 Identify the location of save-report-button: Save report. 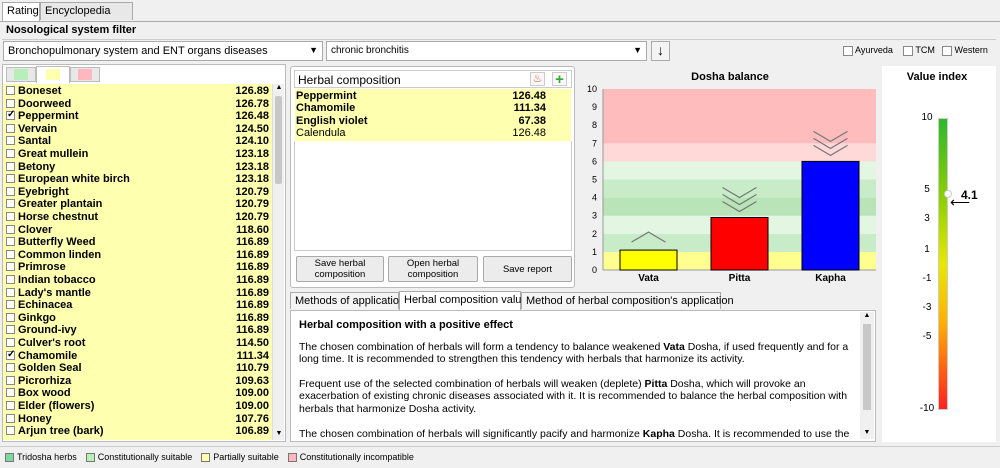
(527, 269).